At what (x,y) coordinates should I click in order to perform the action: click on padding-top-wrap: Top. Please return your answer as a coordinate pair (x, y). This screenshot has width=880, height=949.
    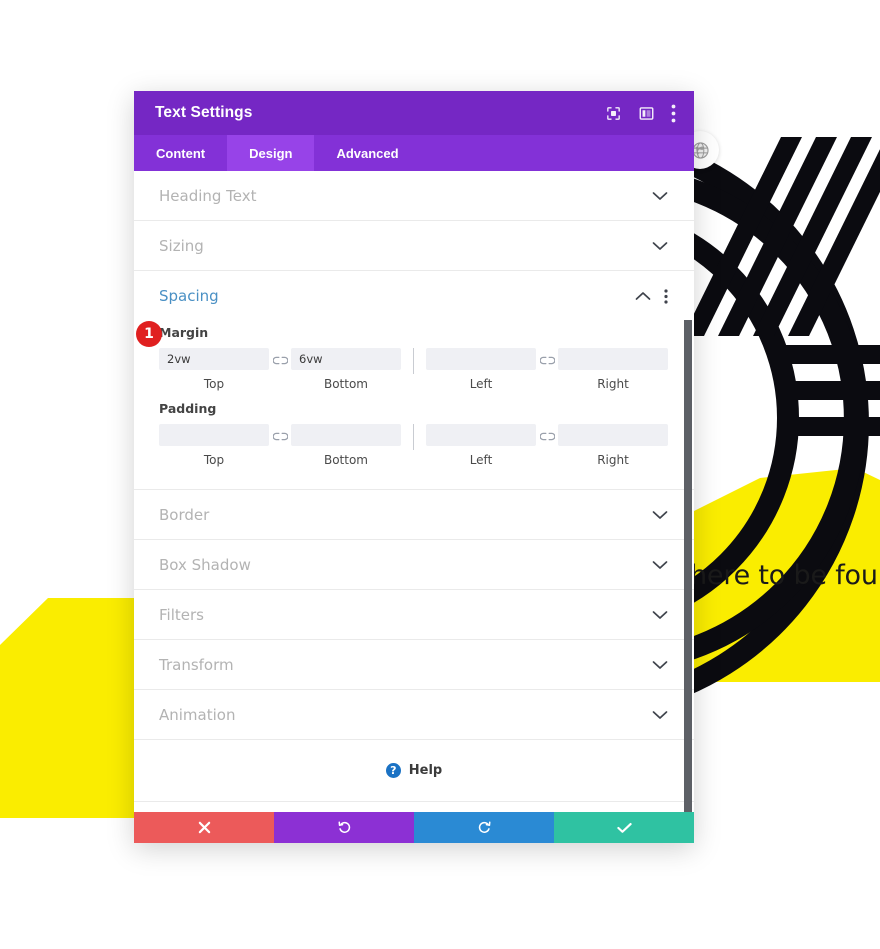
    Looking at the image, I should click on (214, 445).